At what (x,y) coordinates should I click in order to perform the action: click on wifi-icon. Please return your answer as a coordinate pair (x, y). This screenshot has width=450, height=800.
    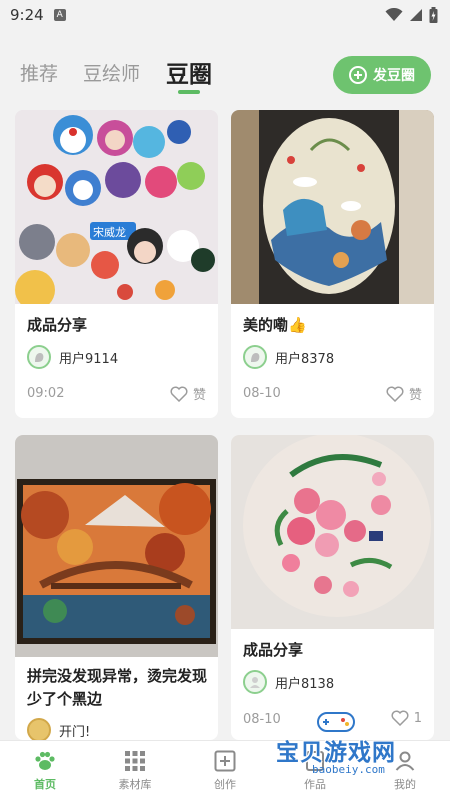
    Looking at the image, I should click on (394, 14).